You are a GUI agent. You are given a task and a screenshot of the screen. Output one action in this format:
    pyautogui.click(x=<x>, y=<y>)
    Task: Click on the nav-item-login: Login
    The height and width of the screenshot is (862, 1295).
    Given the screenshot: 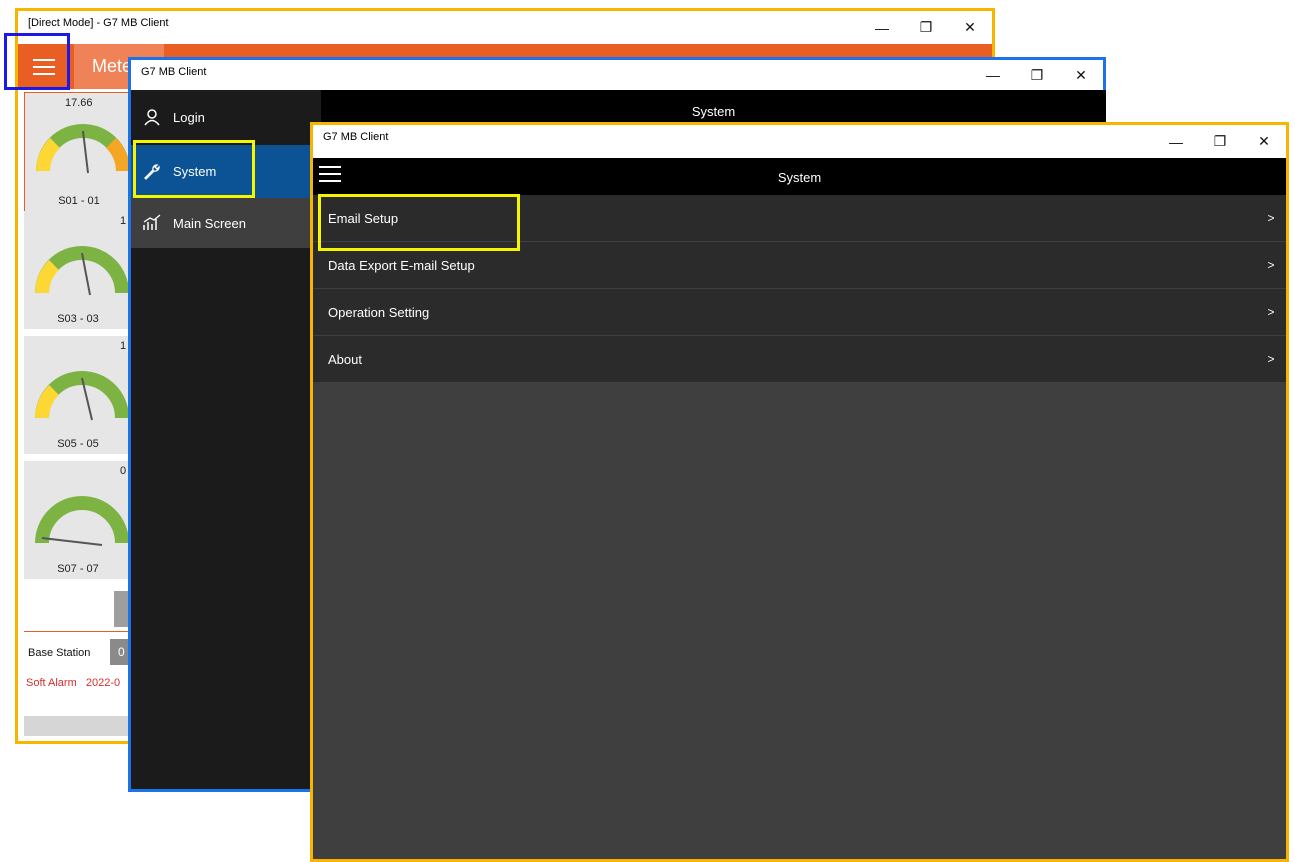 What is the action you would take?
    pyautogui.click(x=226, y=117)
    